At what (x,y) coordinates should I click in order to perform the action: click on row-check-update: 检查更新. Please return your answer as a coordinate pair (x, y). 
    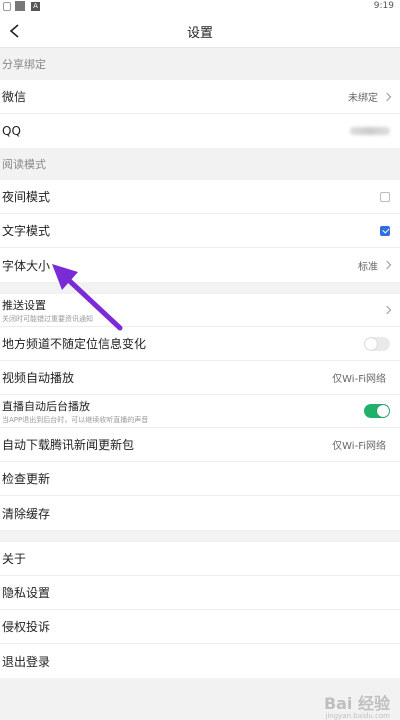
    Looking at the image, I should click on (200, 479).